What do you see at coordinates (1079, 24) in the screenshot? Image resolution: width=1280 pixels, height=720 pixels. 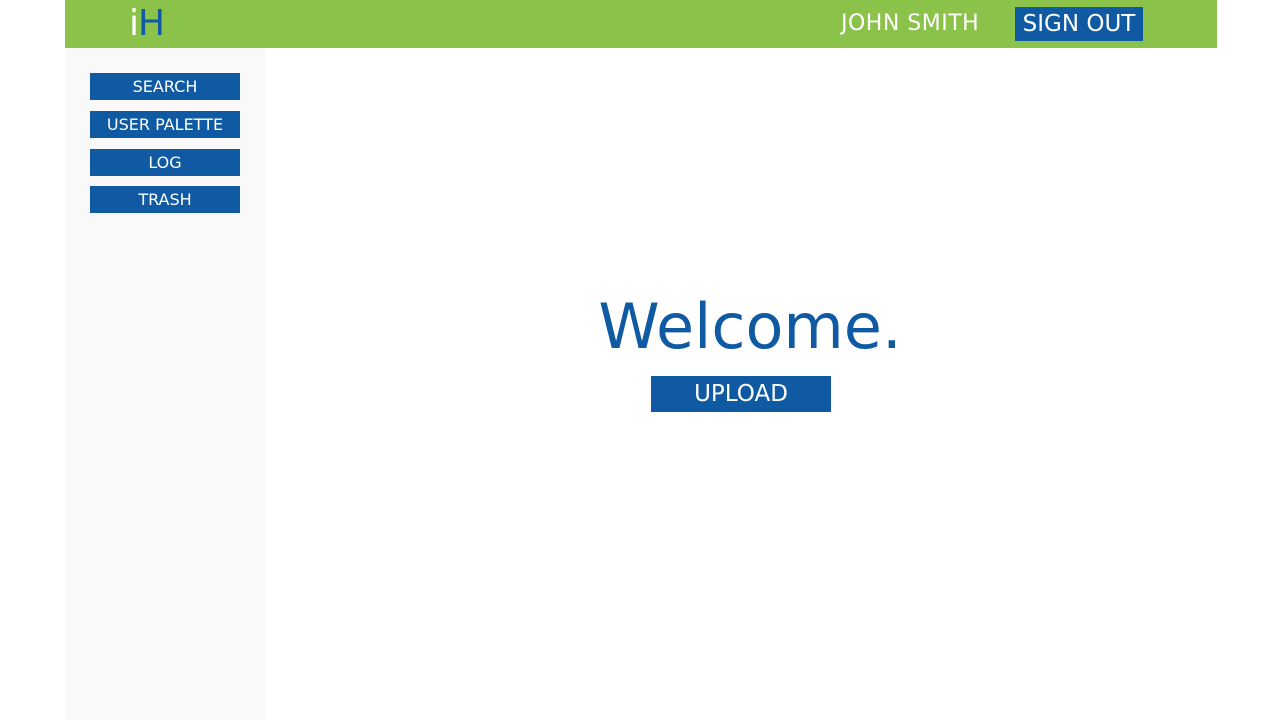 I see `sign-out-button: SIGN OUT` at bounding box center [1079, 24].